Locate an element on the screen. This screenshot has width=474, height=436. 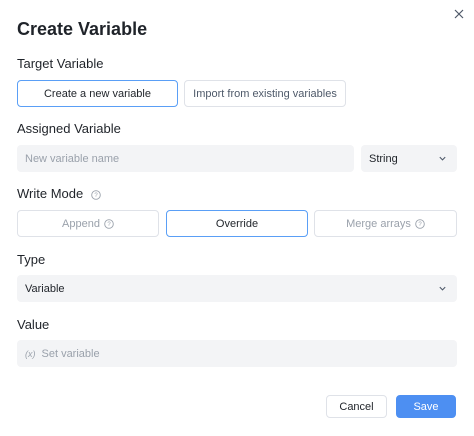
type-select: Variable is located at coordinates (237, 288).